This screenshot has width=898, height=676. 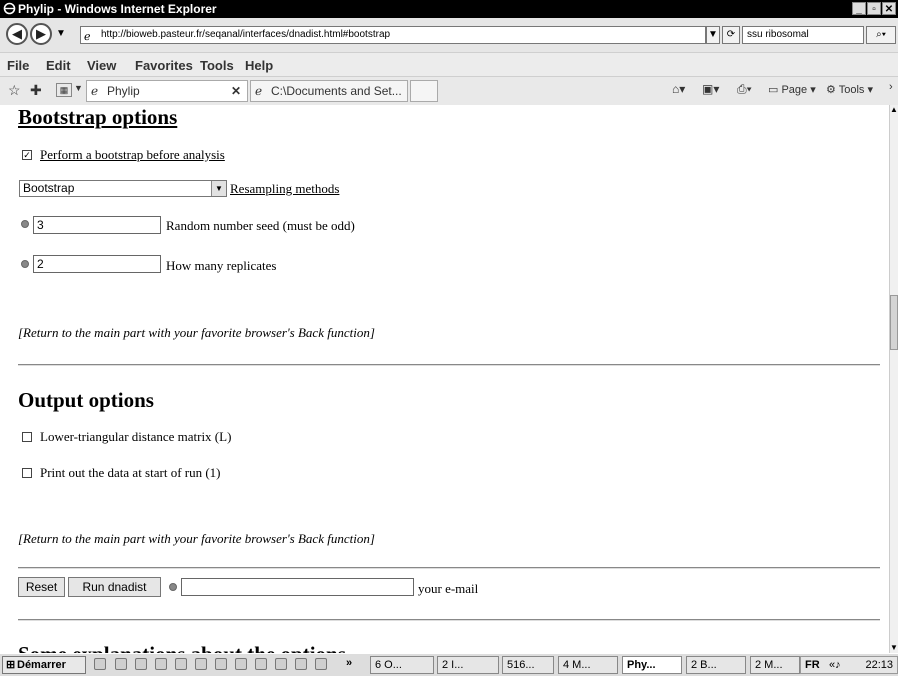 I want to click on run-dnadist-button: Run dnadist, so click(x=114, y=587).